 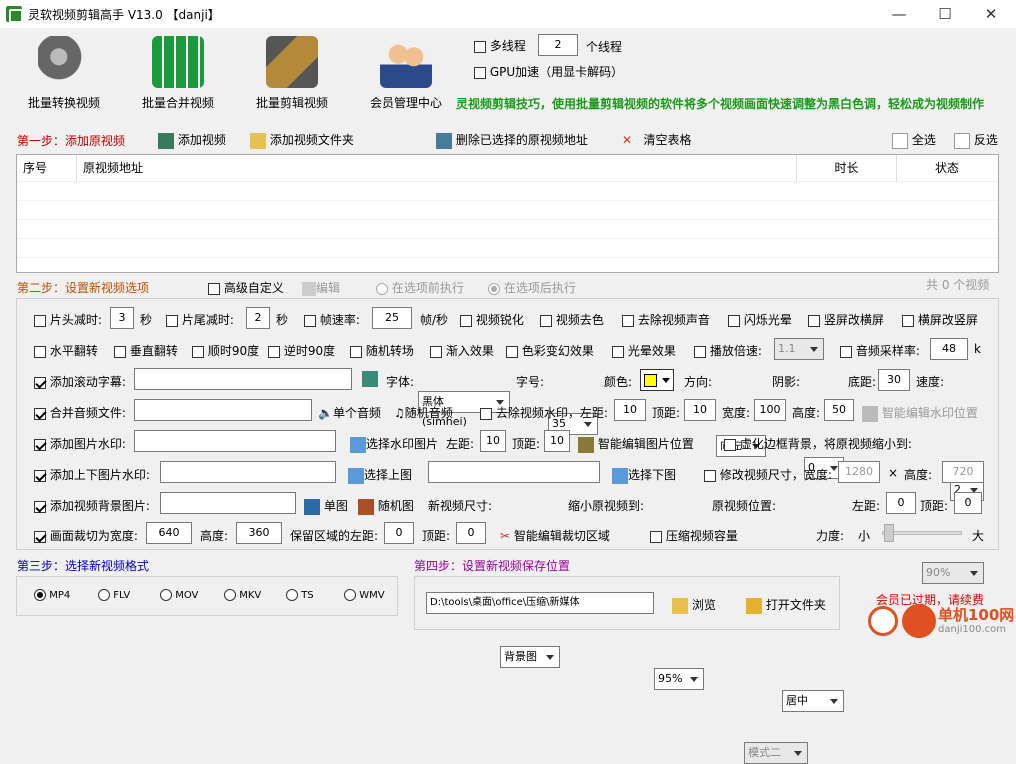 I want to click on crop-width-input: 640, so click(x=169, y=533).